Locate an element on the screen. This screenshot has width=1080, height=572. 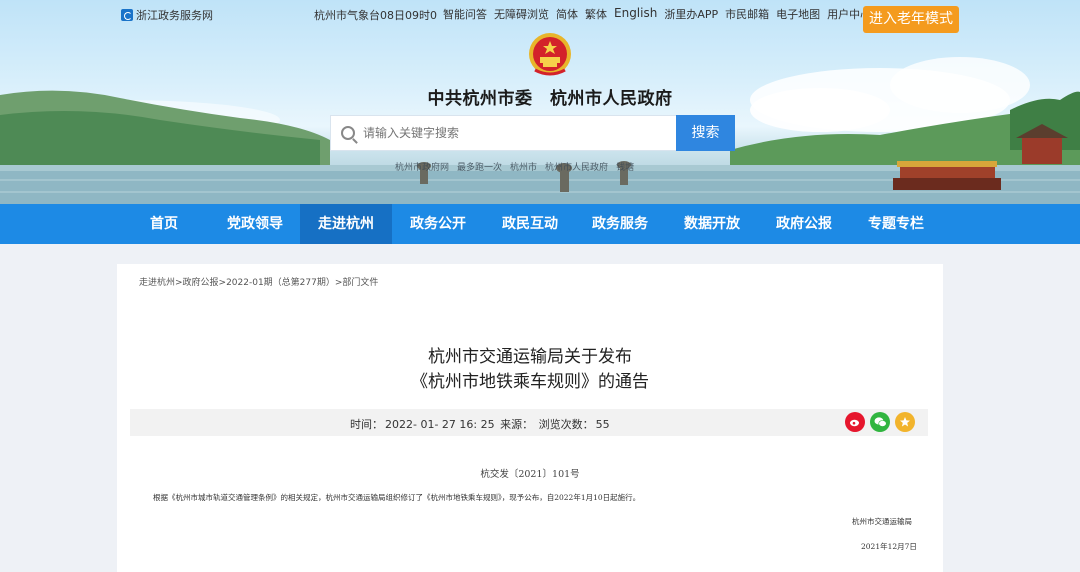
site-link-label: 浙江政务服务网 is located at coordinates (174, 15).